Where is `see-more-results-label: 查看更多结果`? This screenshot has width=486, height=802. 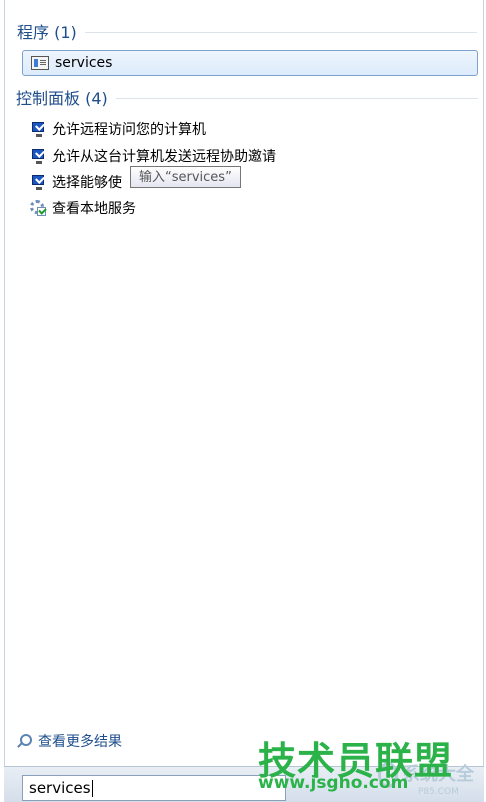 see-more-results-label: 查看更多结果 is located at coordinates (80, 742).